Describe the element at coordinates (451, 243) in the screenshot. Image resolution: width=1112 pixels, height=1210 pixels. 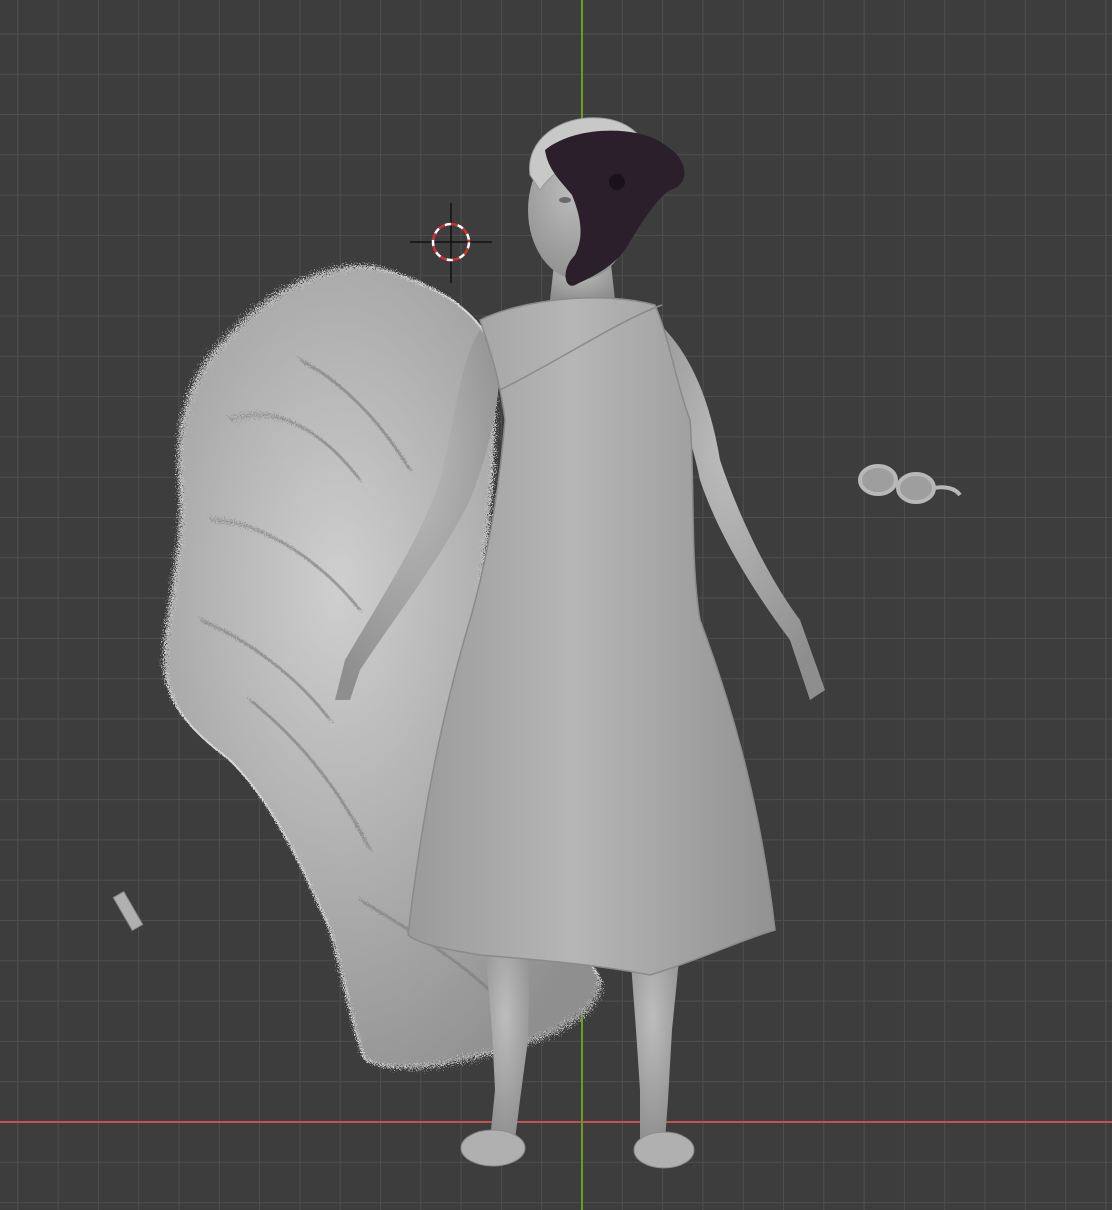
I see `crosshair-icon` at that location.